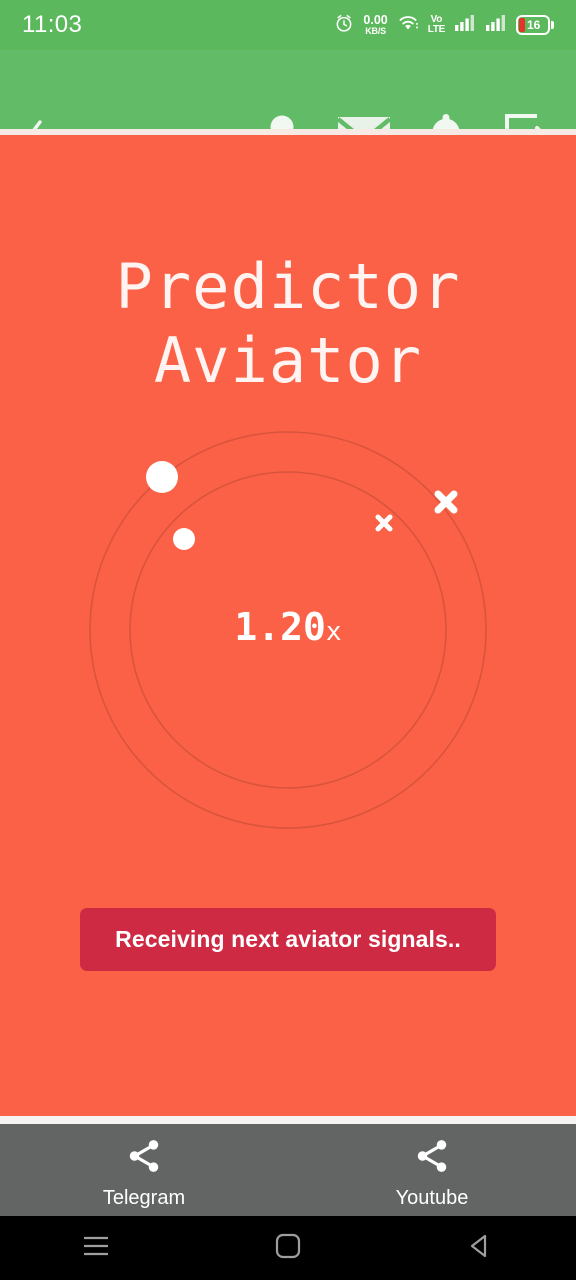 Image resolution: width=576 pixels, height=1280 pixels. Describe the element at coordinates (288, 360) in the screenshot. I see `page-title-line2: Aviator` at that location.